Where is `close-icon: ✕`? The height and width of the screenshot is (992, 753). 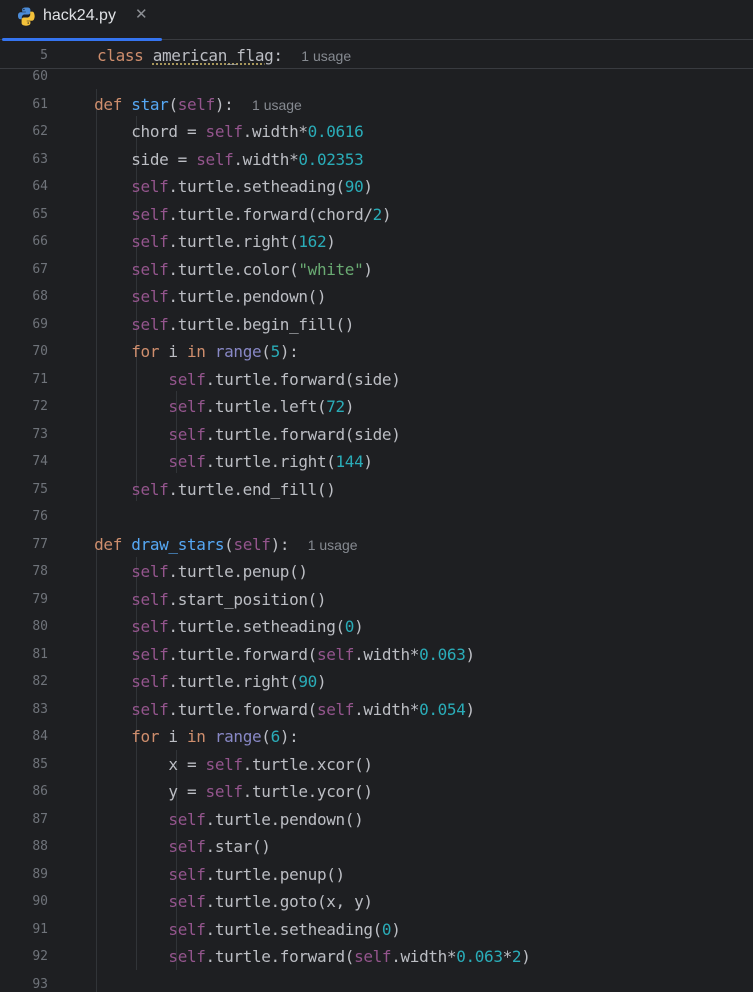 close-icon: ✕ is located at coordinates (141, 14).